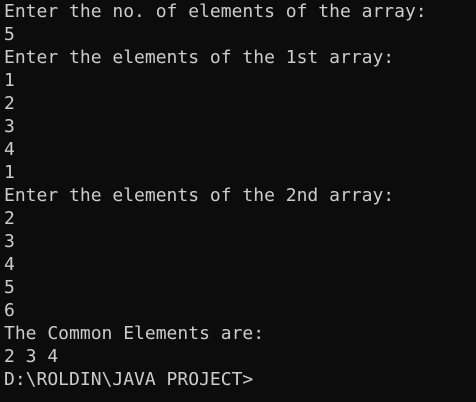 The image size is (476, 402). Describe the element at coordinates (9, 126) in the screenshot. I see `first-array-value: 3` at that location.